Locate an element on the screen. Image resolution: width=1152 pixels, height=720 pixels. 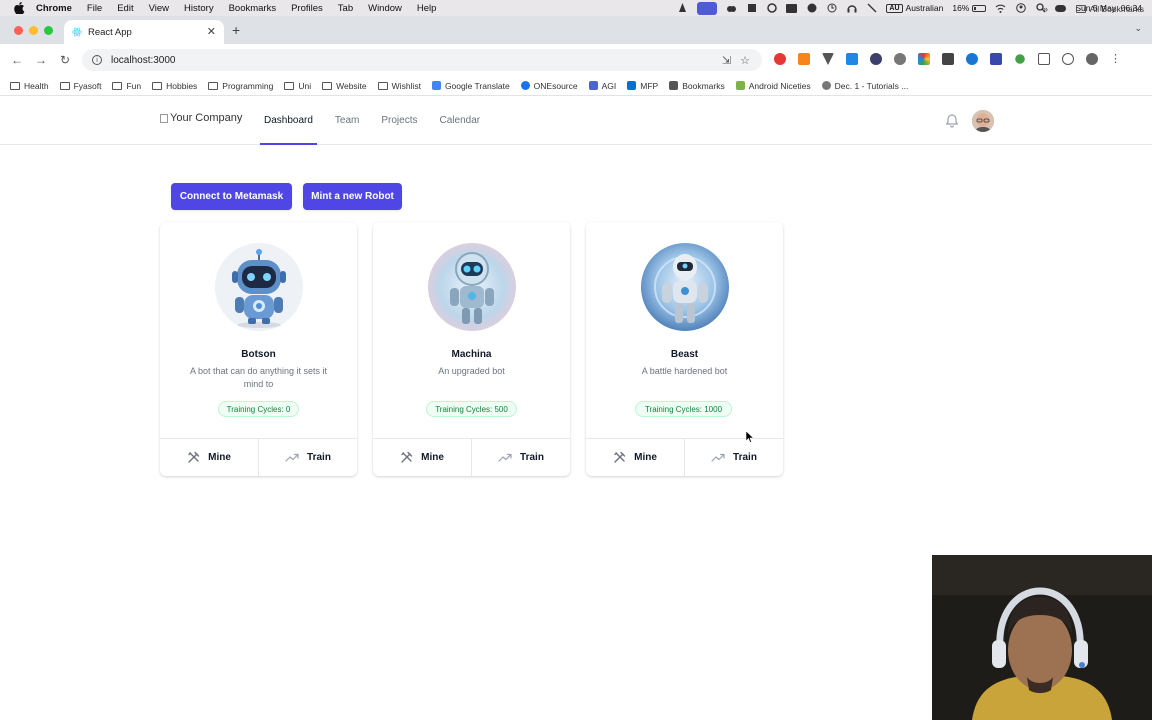
menu-history: History is located at coordinates (199, 8).